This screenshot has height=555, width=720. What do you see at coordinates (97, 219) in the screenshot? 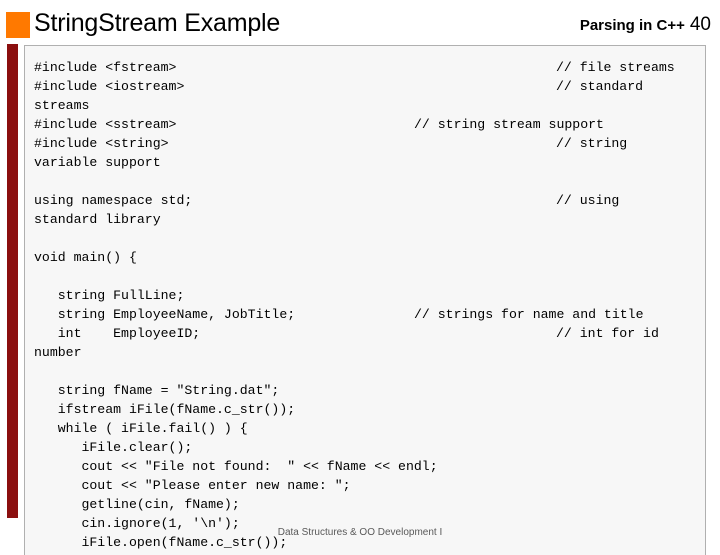
I see `code-line-wrap-tail: standard library` at bounding box center [97, 219].